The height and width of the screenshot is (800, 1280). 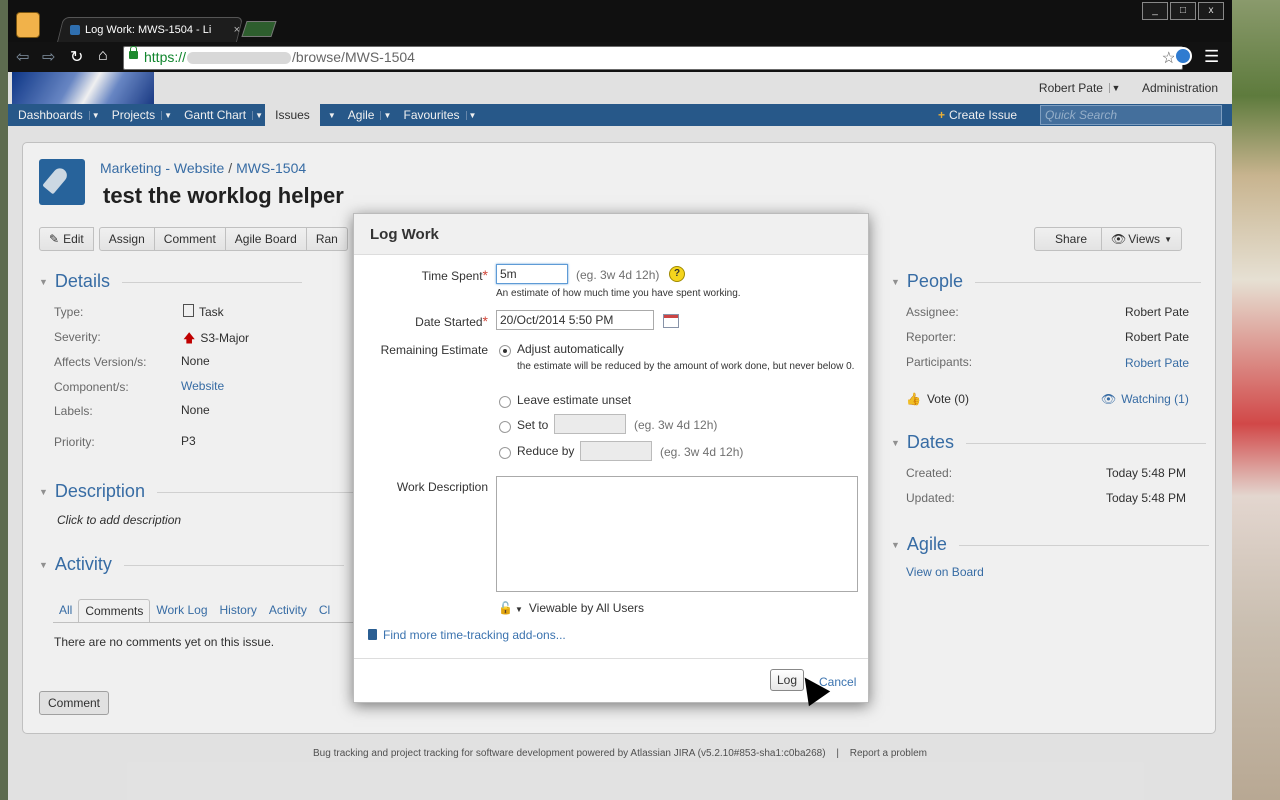 What do you see at coordinates (505, 402) in the screenshot?
I see `radio-leave-unset` at bounding box center [505, 402].